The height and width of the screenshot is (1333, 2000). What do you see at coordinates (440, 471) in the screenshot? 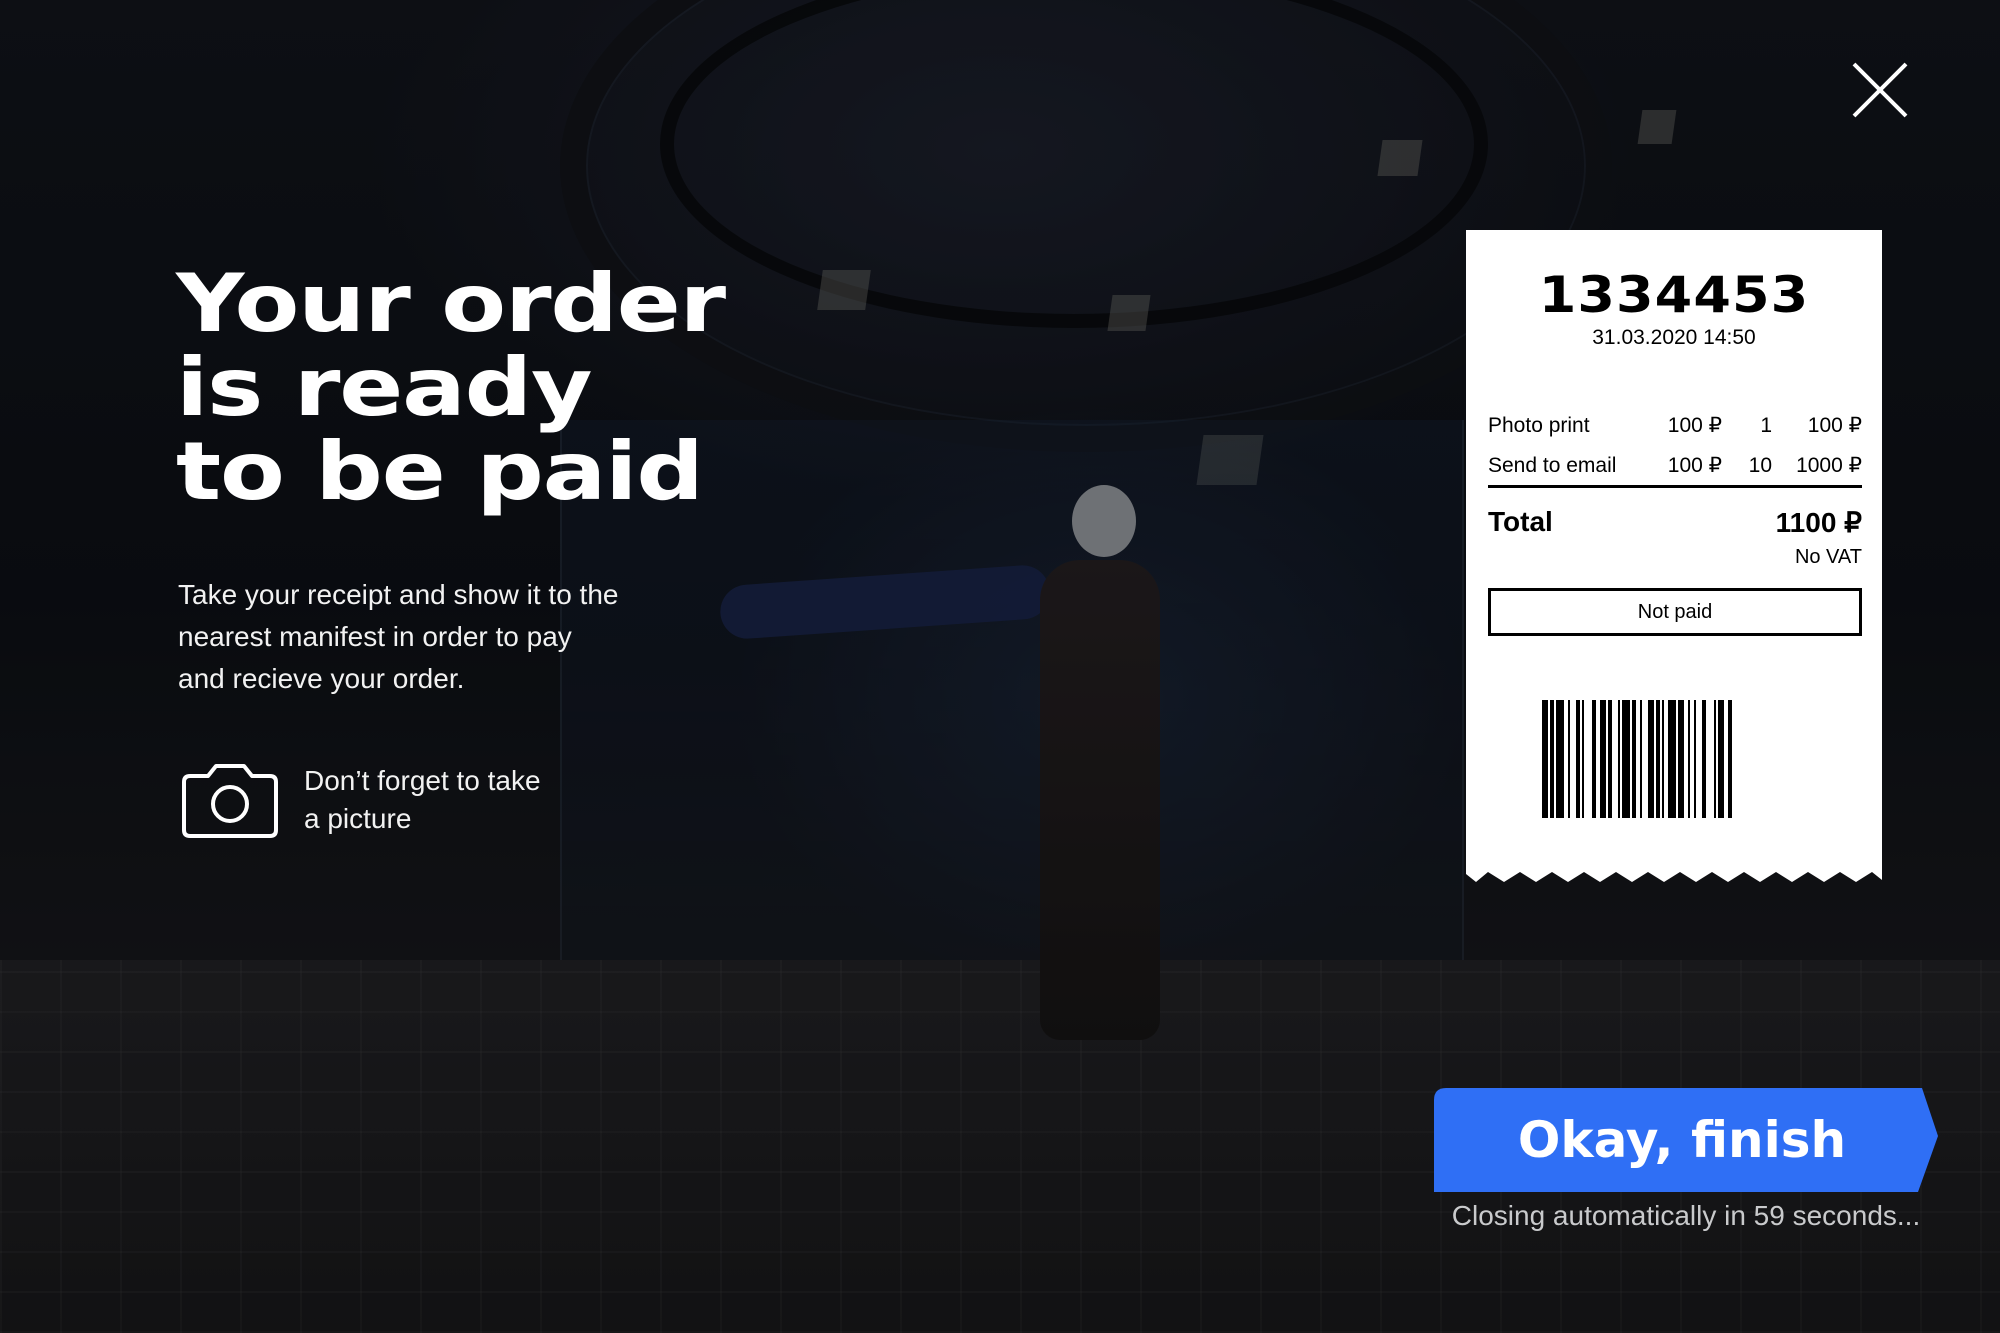
I see `page-title-line: to be paid` at bounding box center [440, 471].